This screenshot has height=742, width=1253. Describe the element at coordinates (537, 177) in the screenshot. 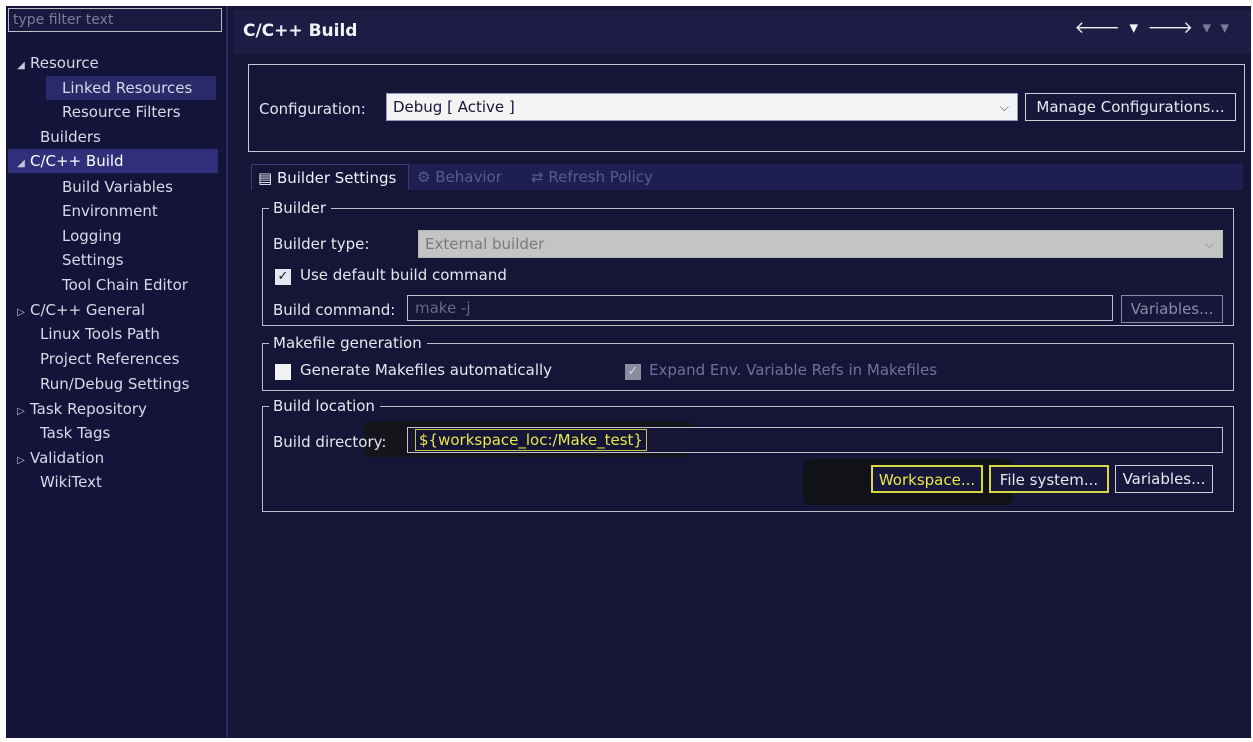

I see `refresh-icon: ⇄` at that location.